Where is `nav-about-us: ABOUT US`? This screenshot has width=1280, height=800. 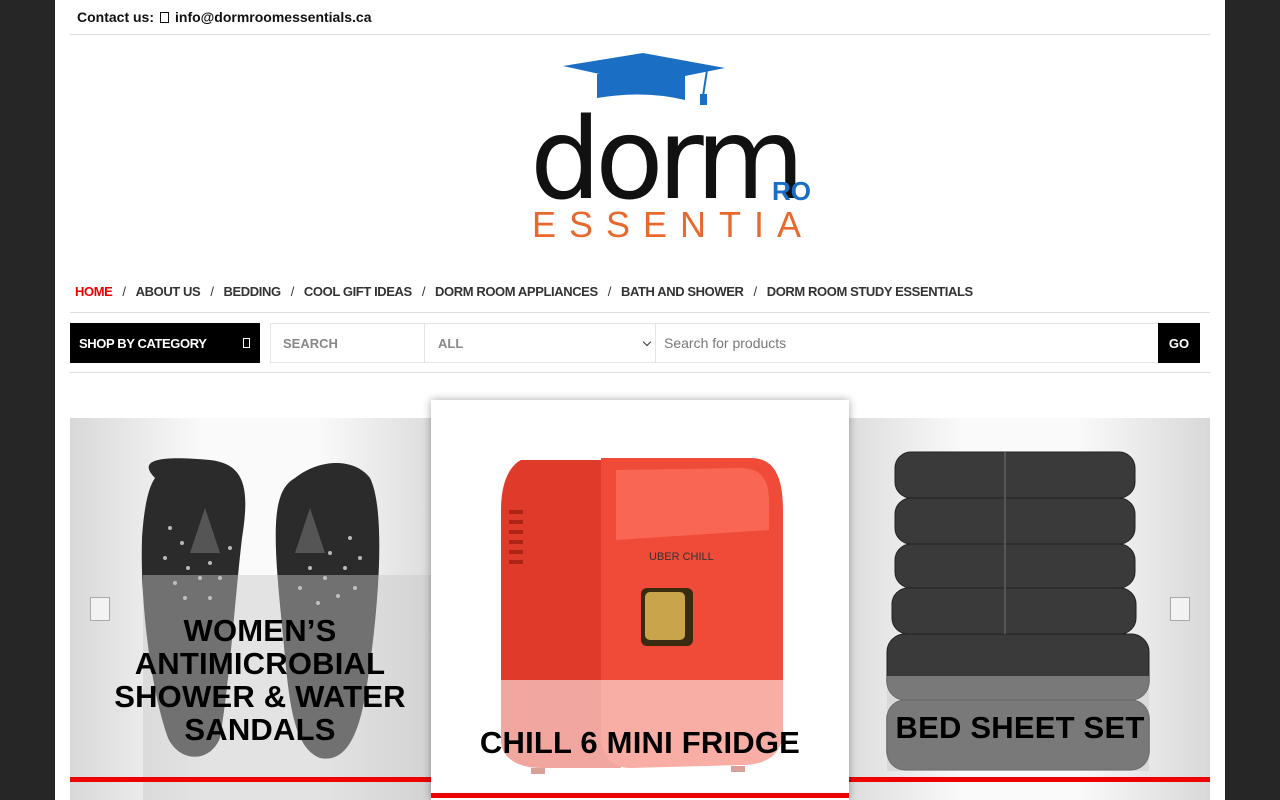
nav-about-us: ABOUT US is located at coordinates (168, 291).